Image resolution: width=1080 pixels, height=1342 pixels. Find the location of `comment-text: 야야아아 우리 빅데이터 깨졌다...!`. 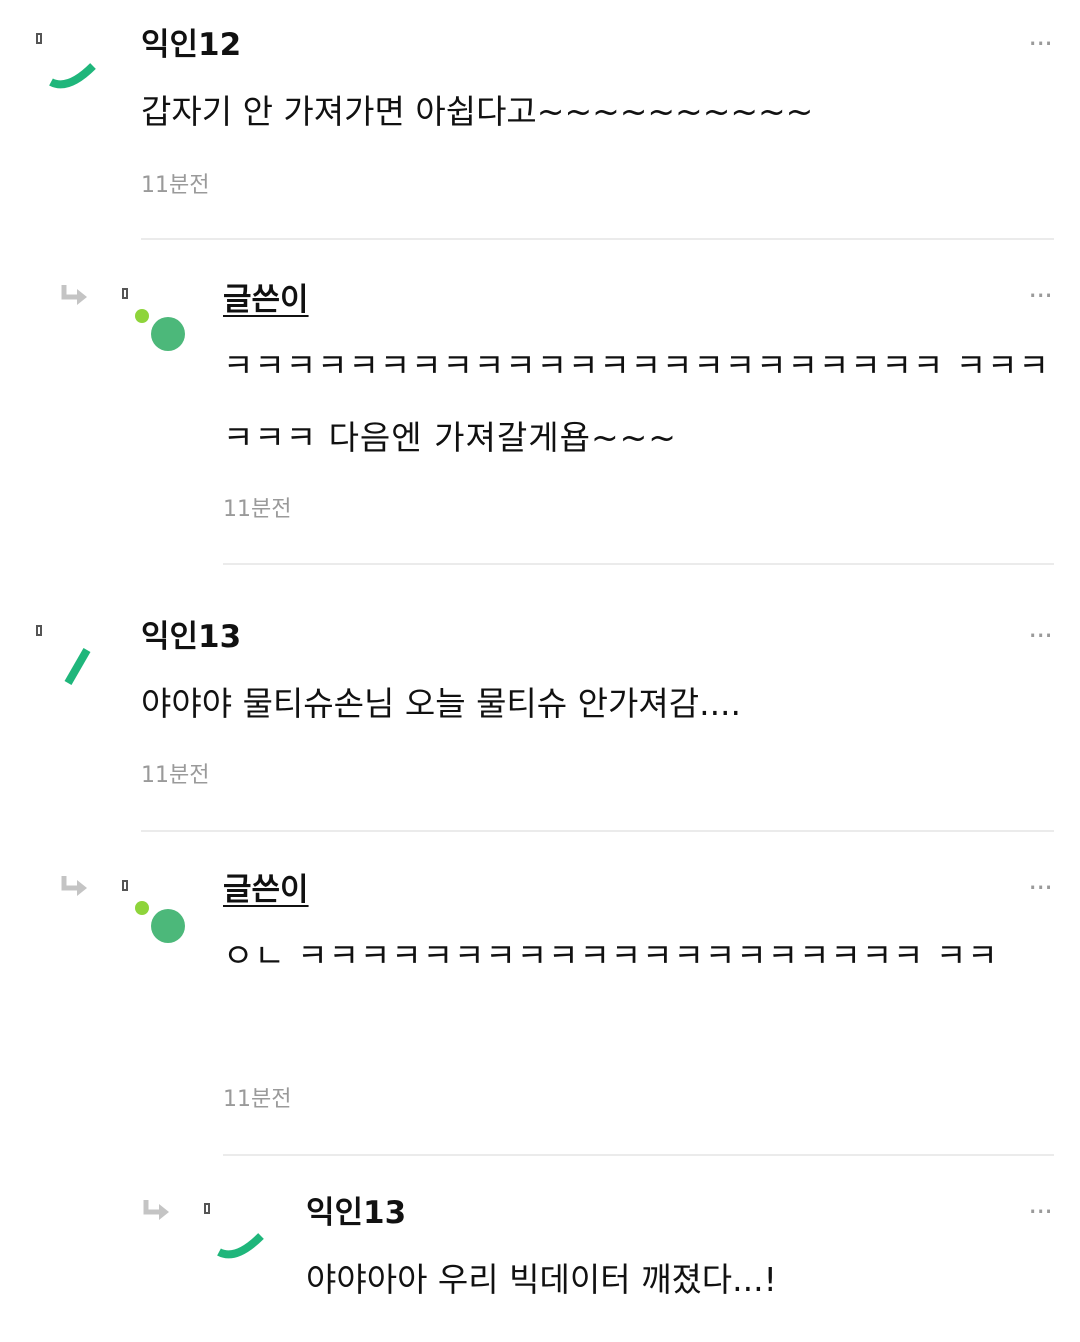

comment-text: 야야아아 우리 빅데이터 깨졌다...! is located at coordinates (541, 1279).